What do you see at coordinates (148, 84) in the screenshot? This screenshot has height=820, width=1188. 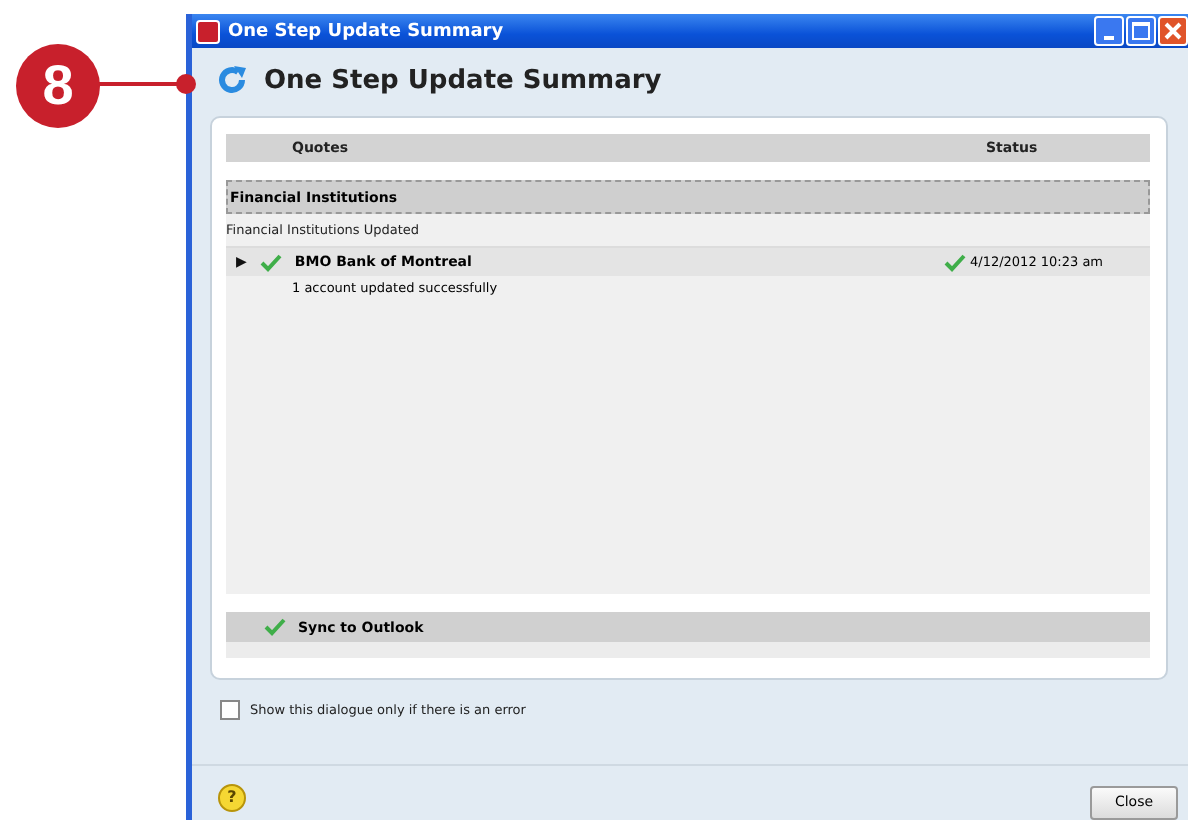 I see `leader-line` at bounding box center [148, 84].